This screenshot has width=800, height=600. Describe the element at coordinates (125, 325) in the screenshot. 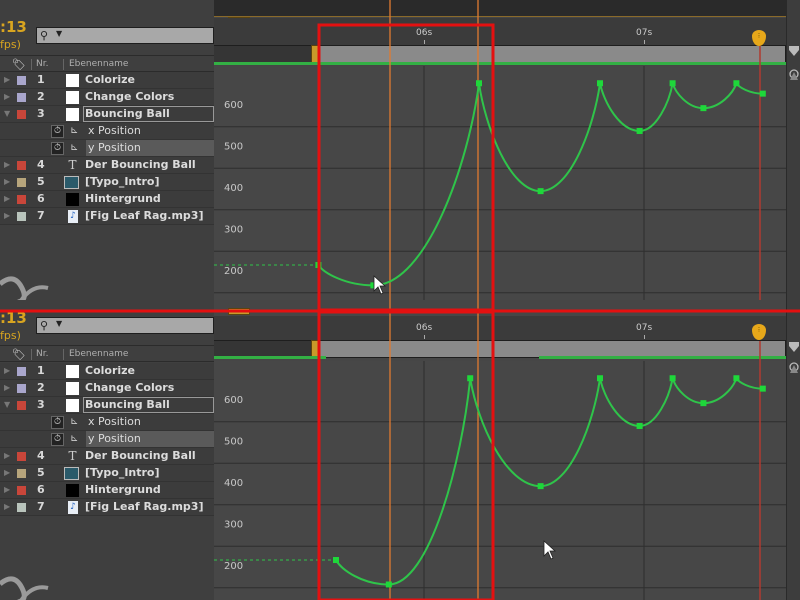

I see `search-input: ⚲ ▼` at that location.